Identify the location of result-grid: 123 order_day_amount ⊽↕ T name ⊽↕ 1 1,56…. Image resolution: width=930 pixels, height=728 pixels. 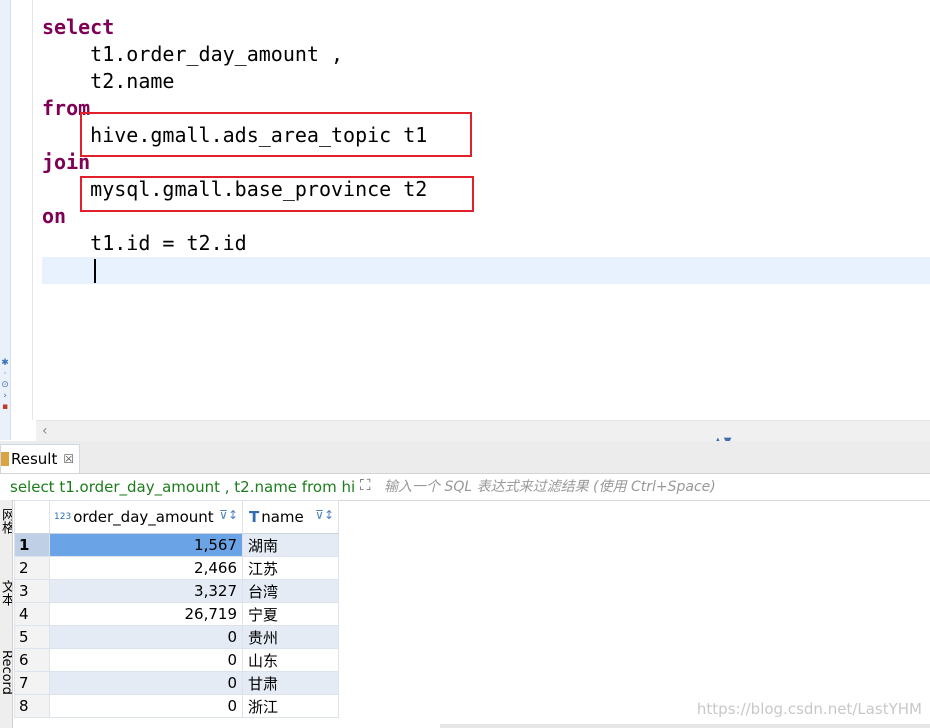
(176, 609).